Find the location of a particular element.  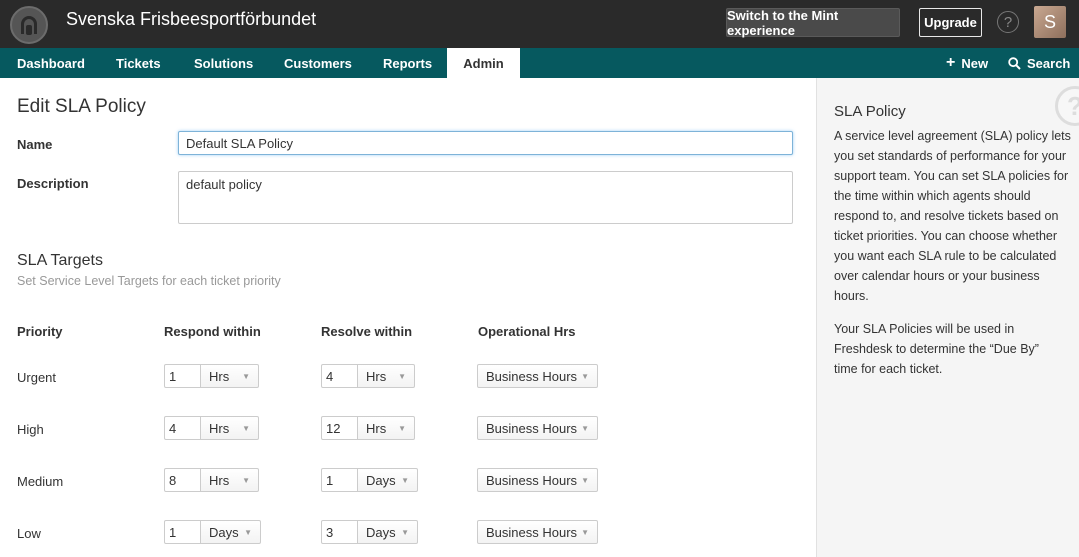

high-operational-select: Business Hours ▼ is located at coordinates (537, 428).